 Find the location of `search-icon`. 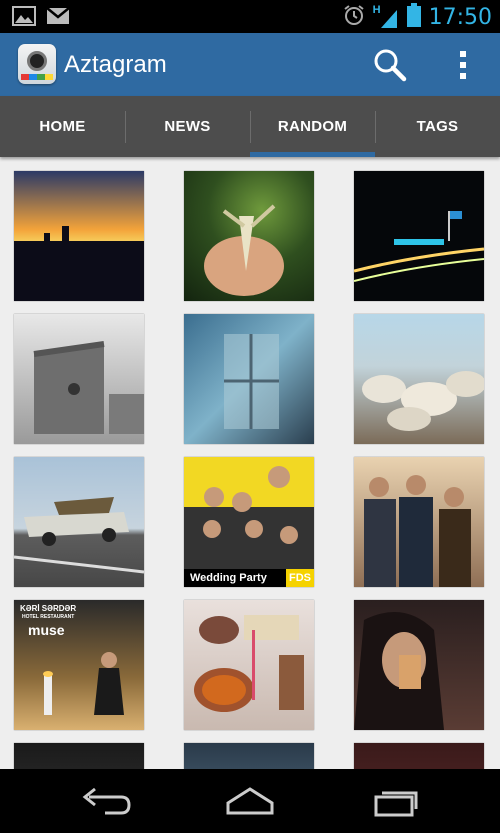

search-icon is located at coordinates (390, 65).